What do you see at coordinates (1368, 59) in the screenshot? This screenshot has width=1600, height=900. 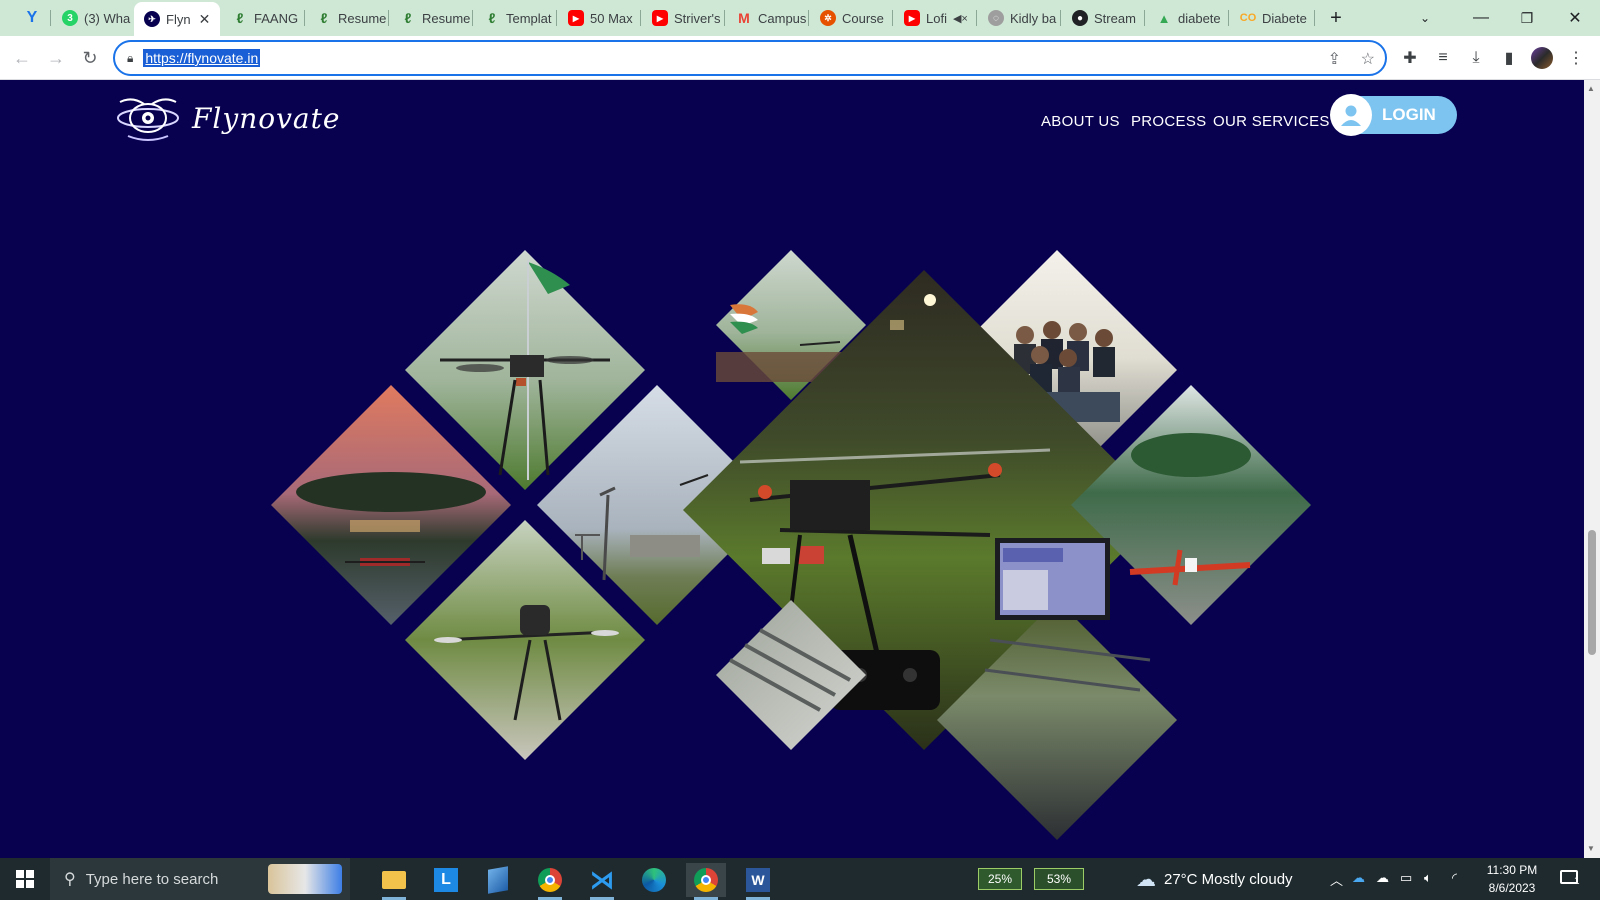 I see `bookmark-star-icon: ☆` at bounding box center [1368, 59].